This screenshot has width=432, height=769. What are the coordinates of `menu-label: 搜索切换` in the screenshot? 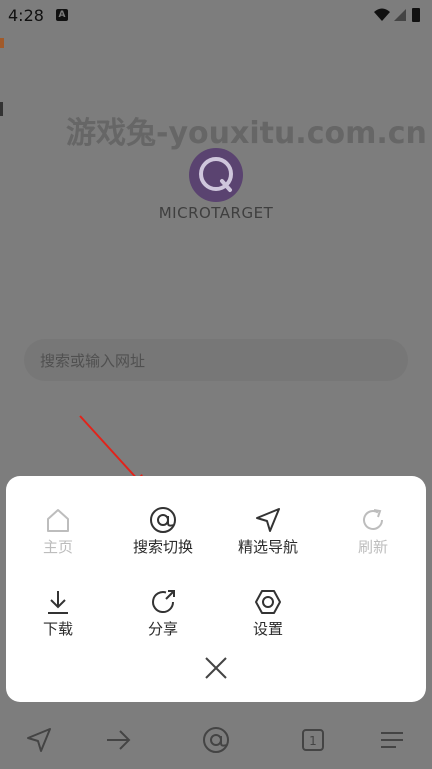 It's located at (162, 547).